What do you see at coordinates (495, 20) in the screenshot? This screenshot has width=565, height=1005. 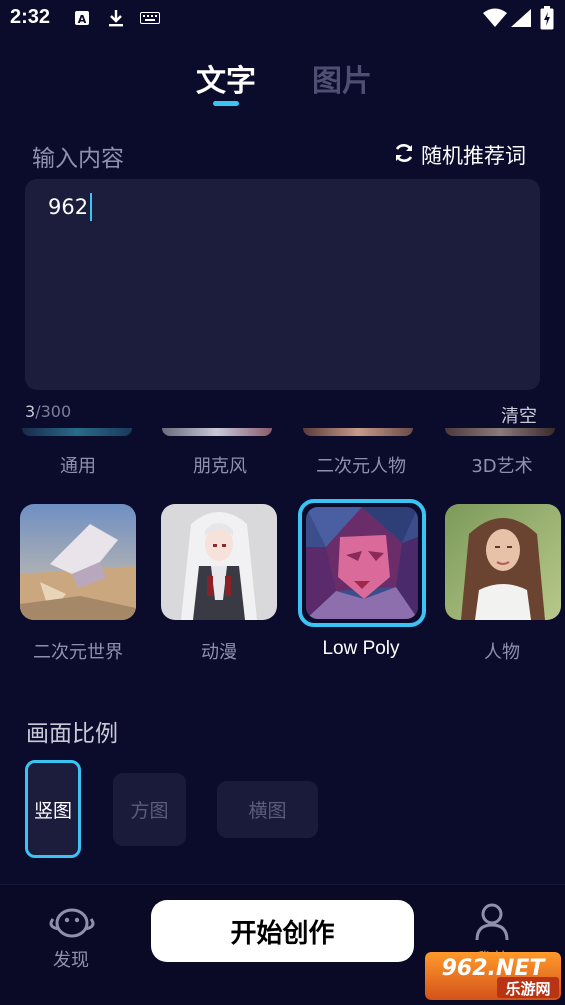 I see `wifi-icon` at bounding box center [495, 20].